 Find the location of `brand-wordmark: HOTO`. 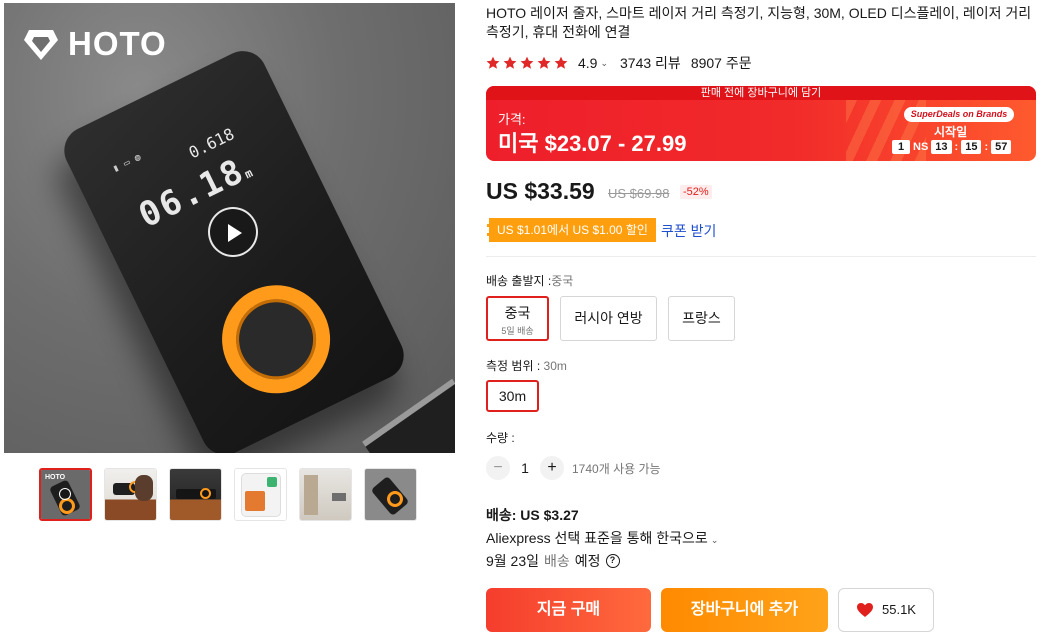

brand-wordmark: HOTO is located at coordinates (117, 43).